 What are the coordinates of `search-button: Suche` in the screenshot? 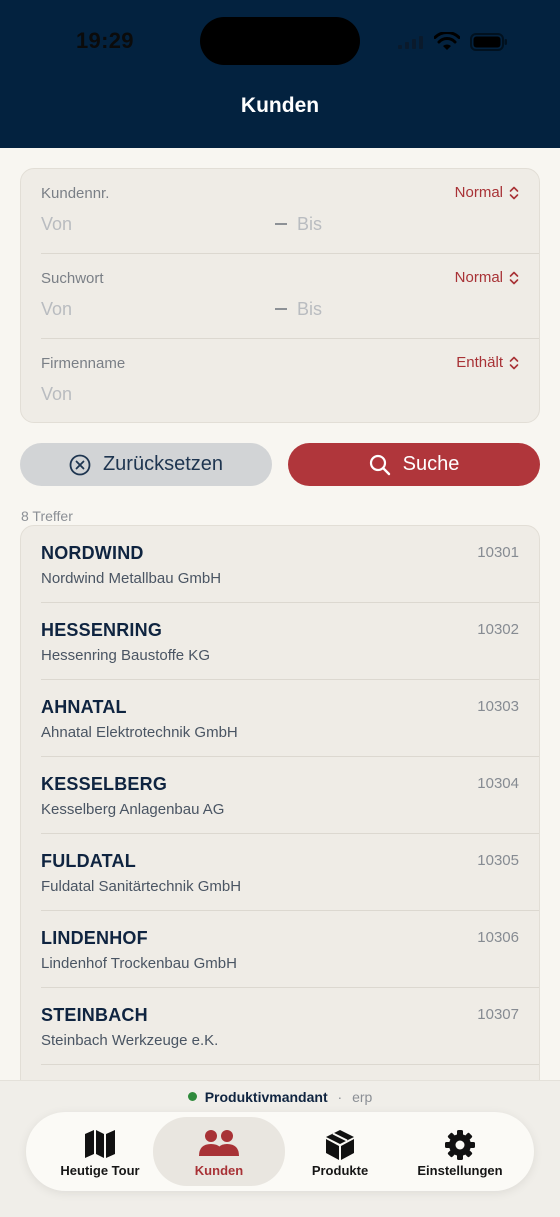 It's located at (414, 464).